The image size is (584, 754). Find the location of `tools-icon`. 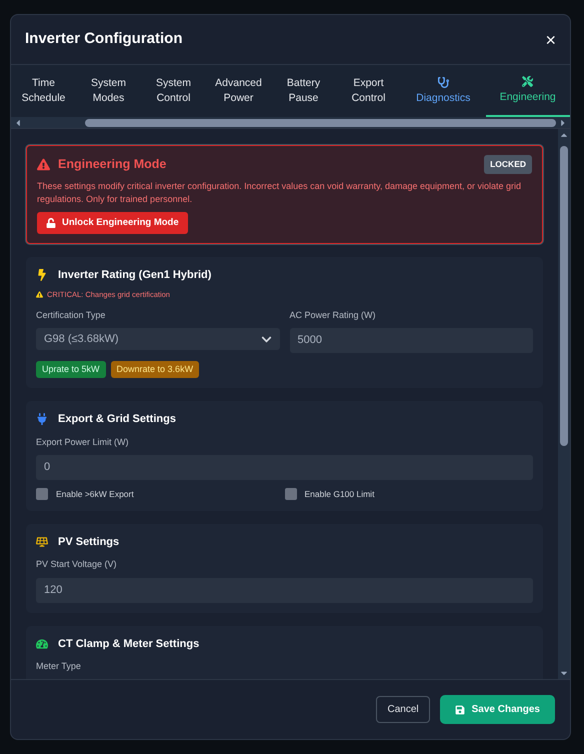

tools-icon is located at coordinates (528, 81).